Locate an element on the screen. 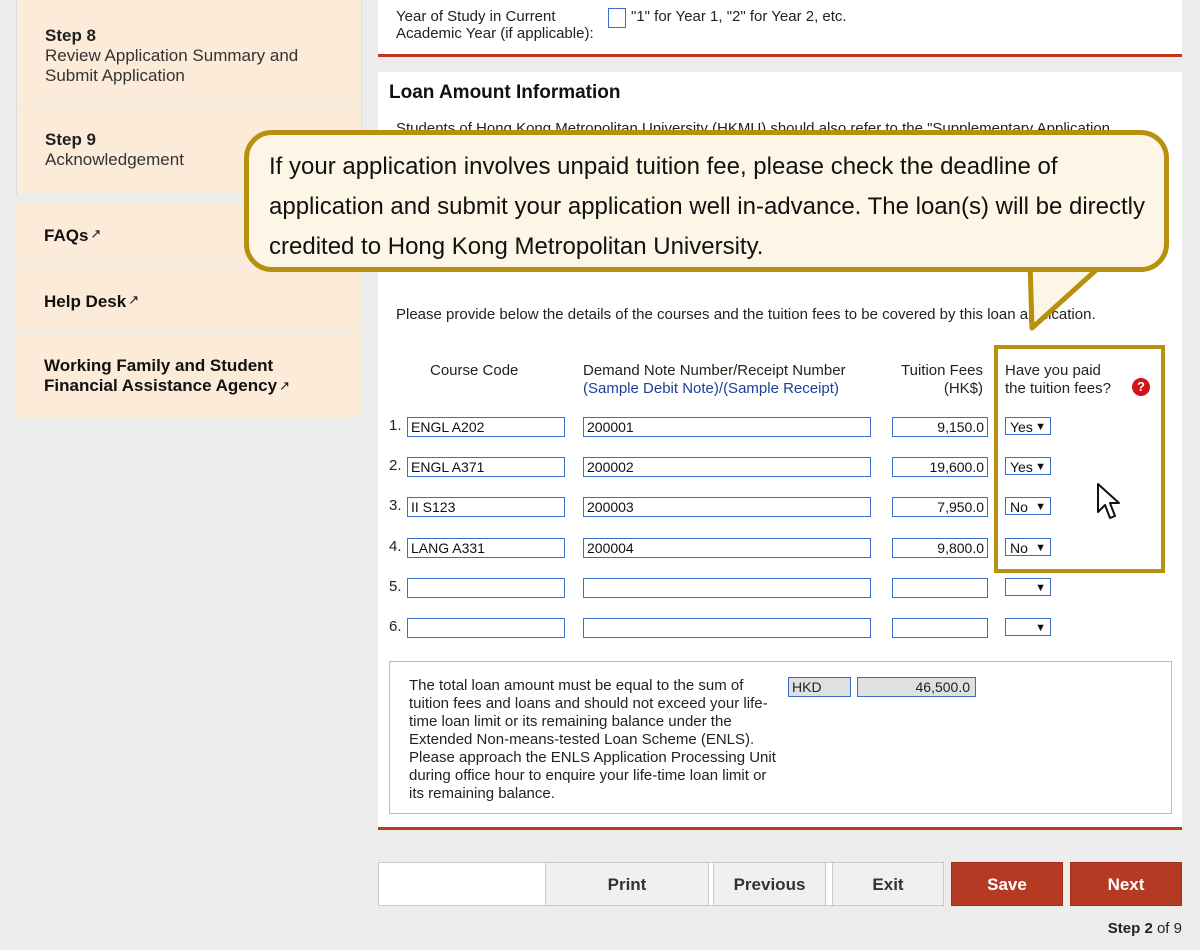  tuition-fee-input: 9,150.0 is located at coordinates (940, 427).